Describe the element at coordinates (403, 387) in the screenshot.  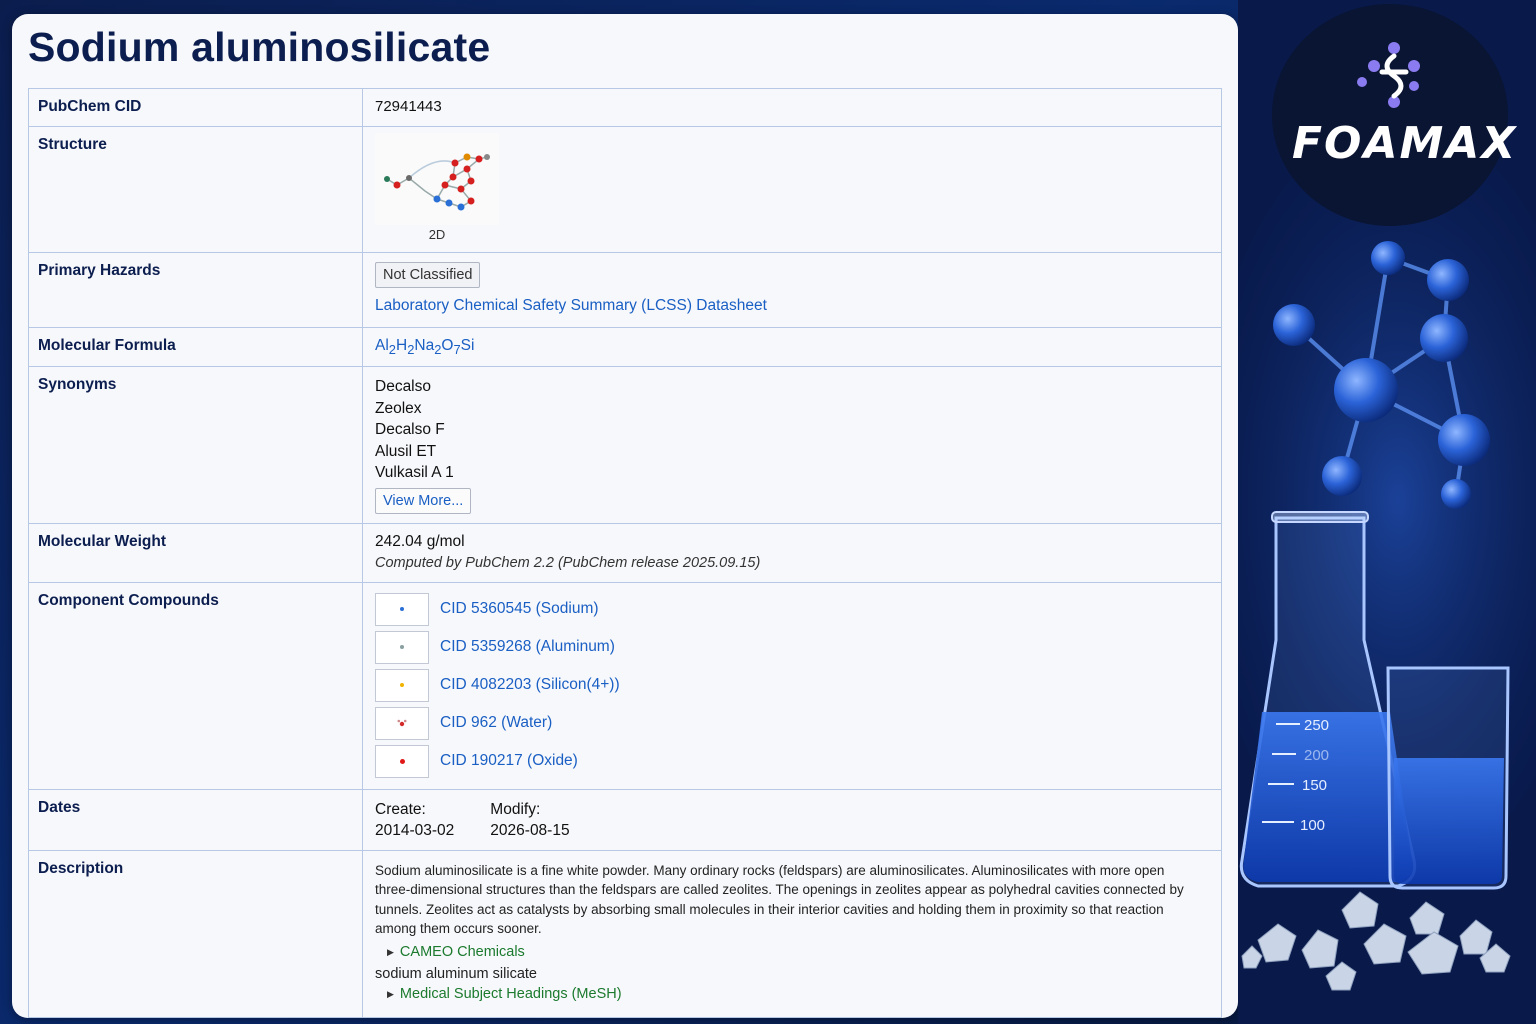
I see `list-item: Decalso` at that location.